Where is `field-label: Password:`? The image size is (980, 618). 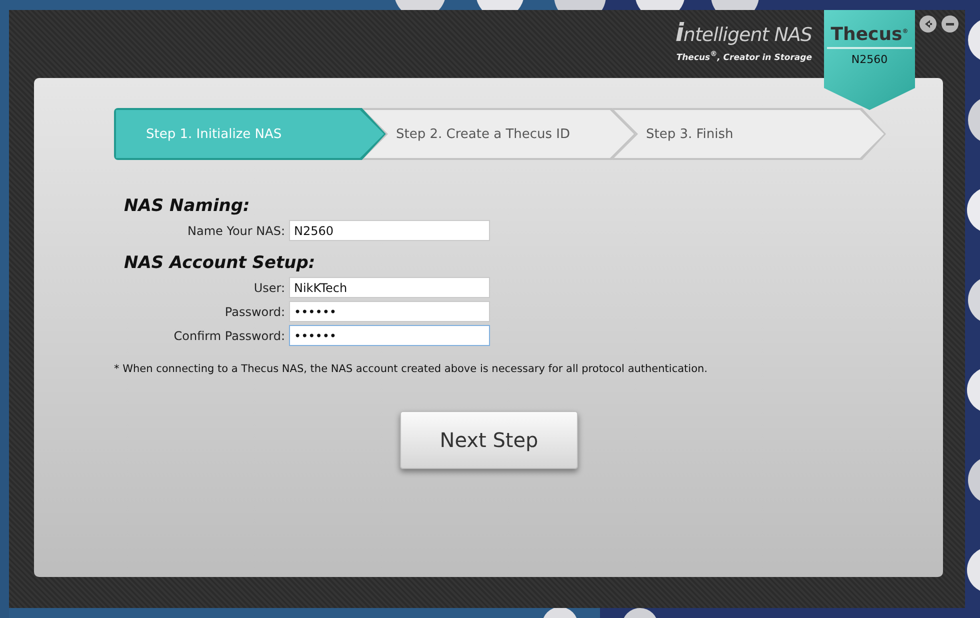 field-label: Password: is located at coordinates (254, 311).